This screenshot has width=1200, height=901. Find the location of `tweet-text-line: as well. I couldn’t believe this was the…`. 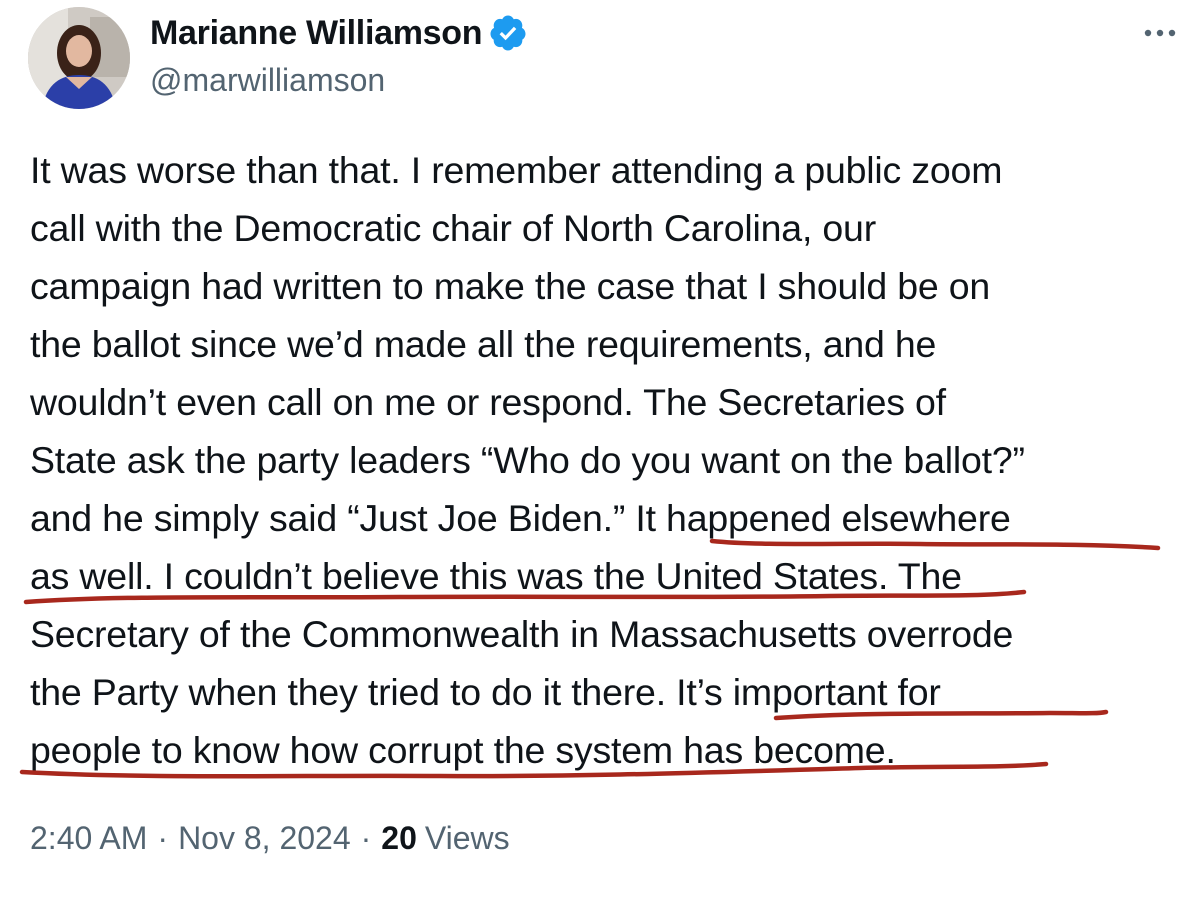

tweet-text-line: as well. I couldn’t believe this was the… is located at coordinates (496, 576).